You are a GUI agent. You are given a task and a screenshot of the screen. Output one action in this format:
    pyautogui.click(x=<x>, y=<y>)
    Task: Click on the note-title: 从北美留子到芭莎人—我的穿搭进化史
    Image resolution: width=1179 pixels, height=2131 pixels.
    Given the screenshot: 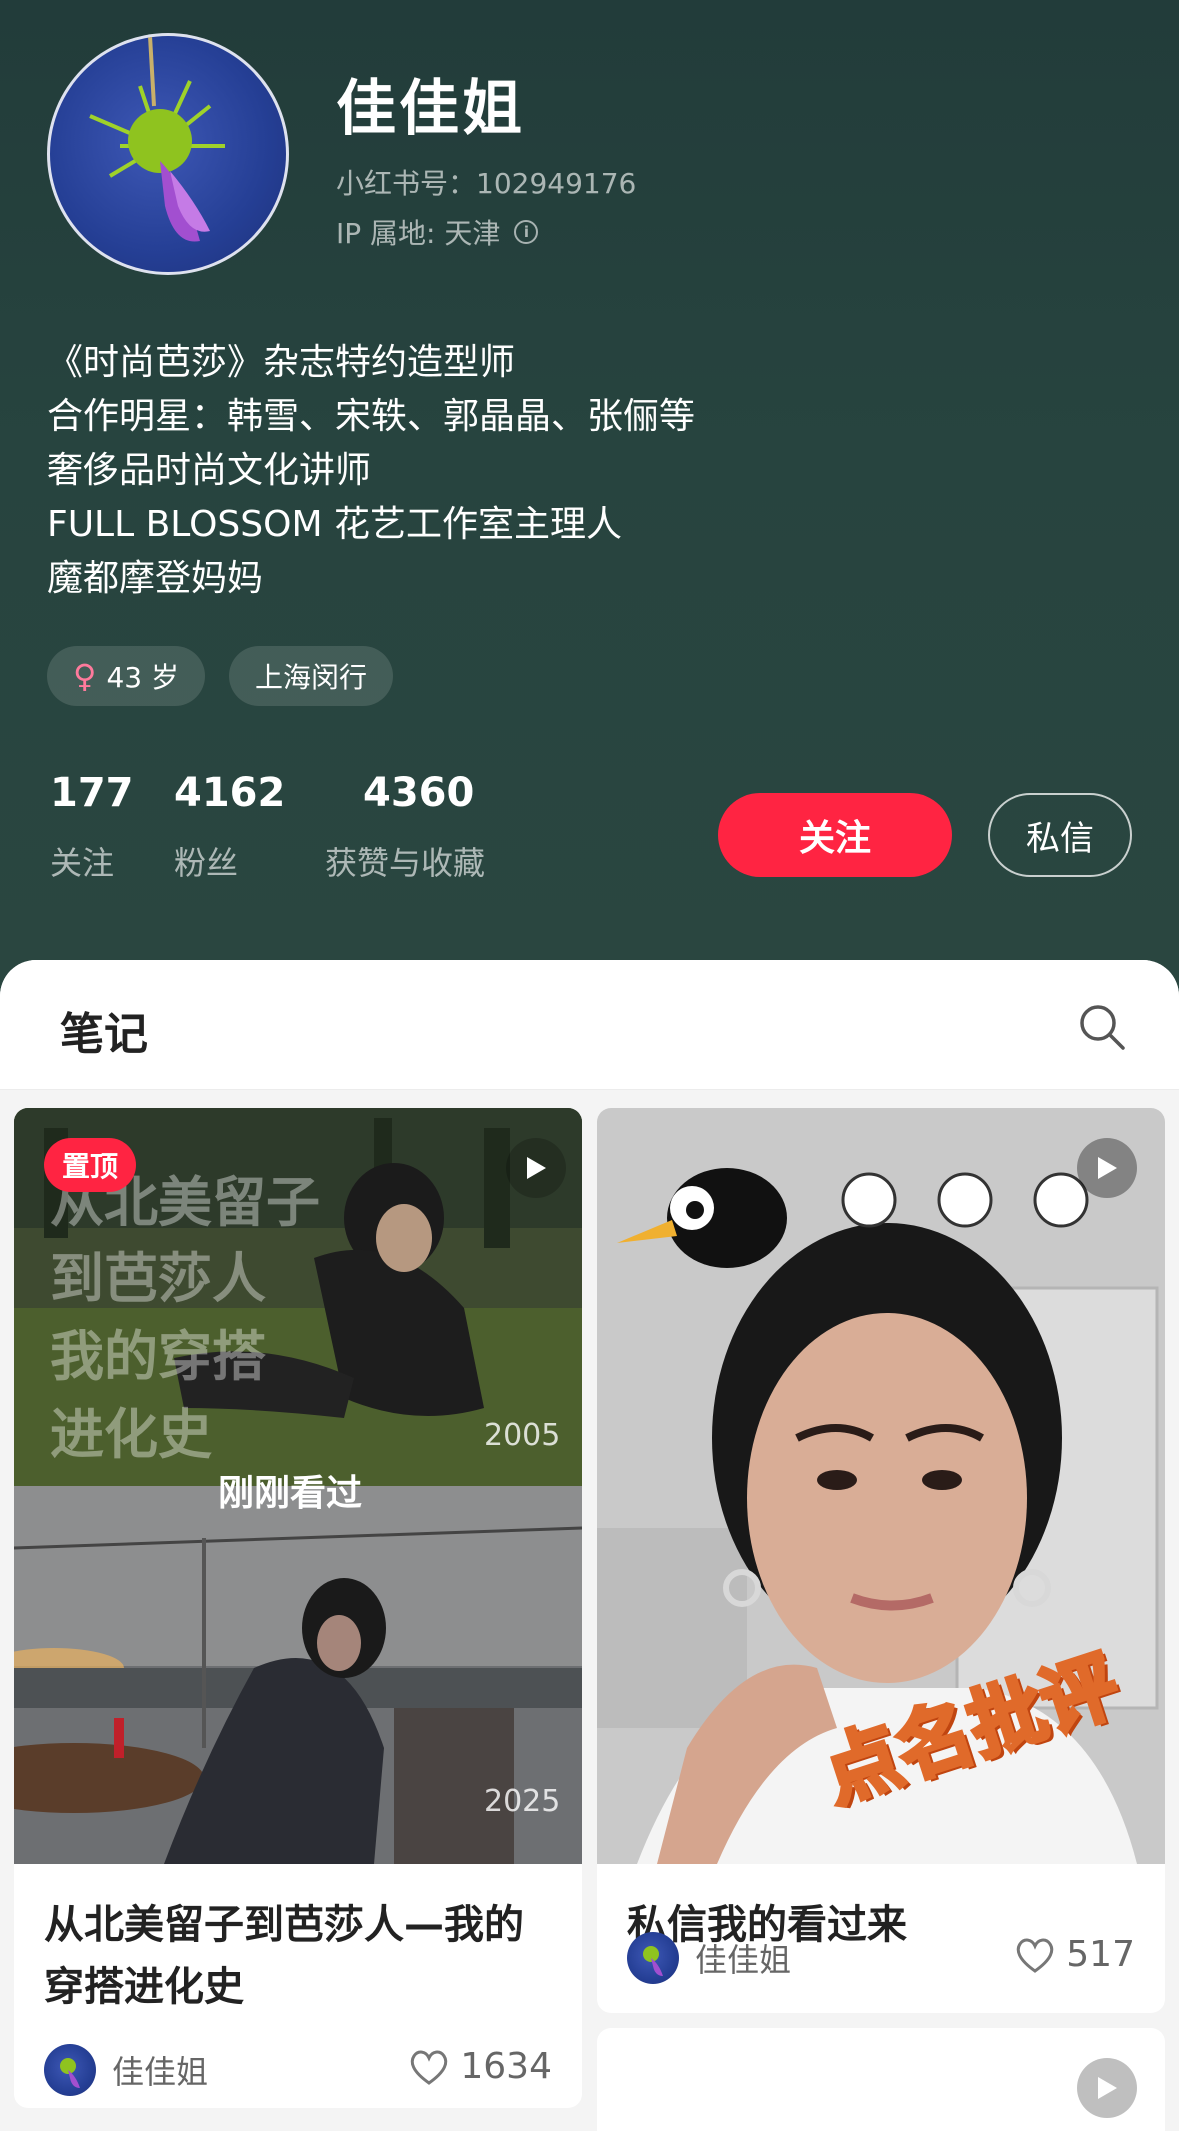 What is the action you would take?
    pyautogui.click(x=299, y=1956)
    